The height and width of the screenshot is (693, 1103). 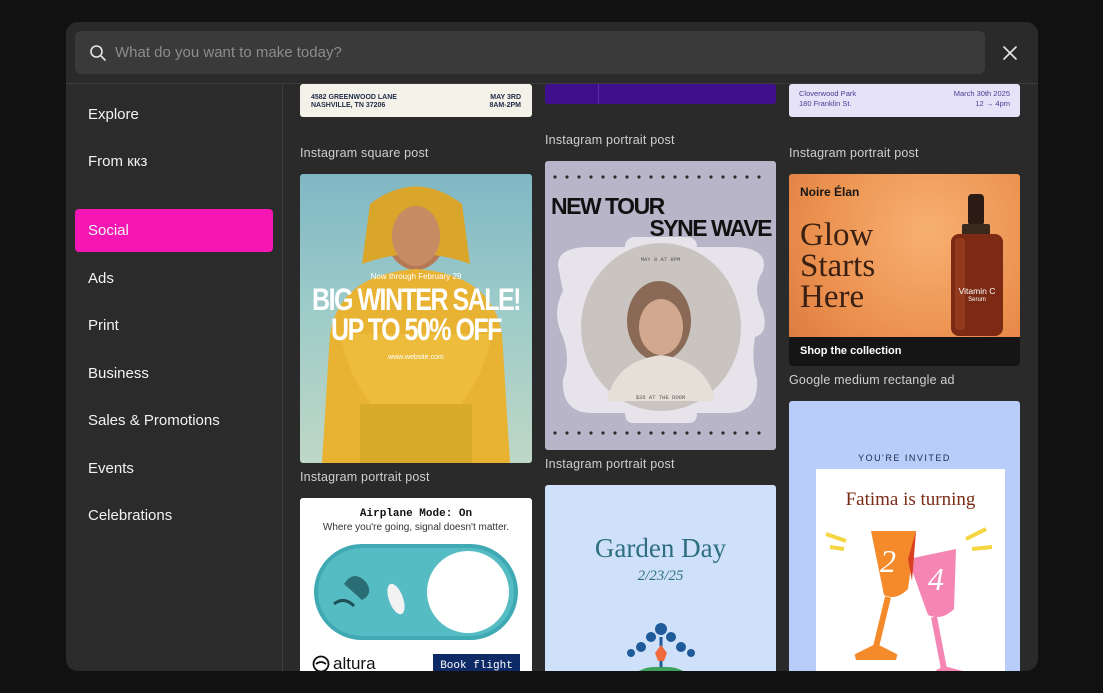 What do you see at coordinates (416, 330) in the screenshot?
I see `sale-headline-2: UP TO 50% OFF` at bounding box center [416, 330].